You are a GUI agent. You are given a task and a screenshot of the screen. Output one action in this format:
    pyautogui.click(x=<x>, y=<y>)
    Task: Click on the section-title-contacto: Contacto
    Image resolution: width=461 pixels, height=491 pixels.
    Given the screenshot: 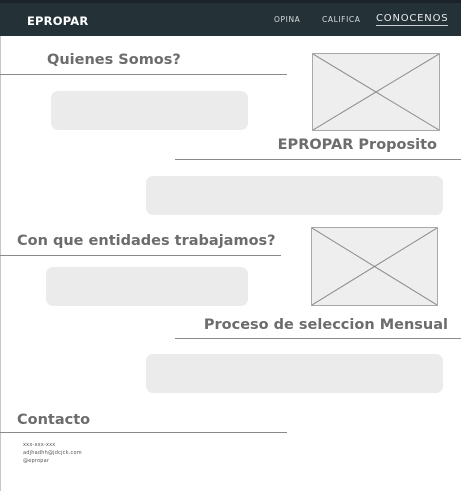 What is the action you would take?
    pyautogui.click(x=54, y=420)
    